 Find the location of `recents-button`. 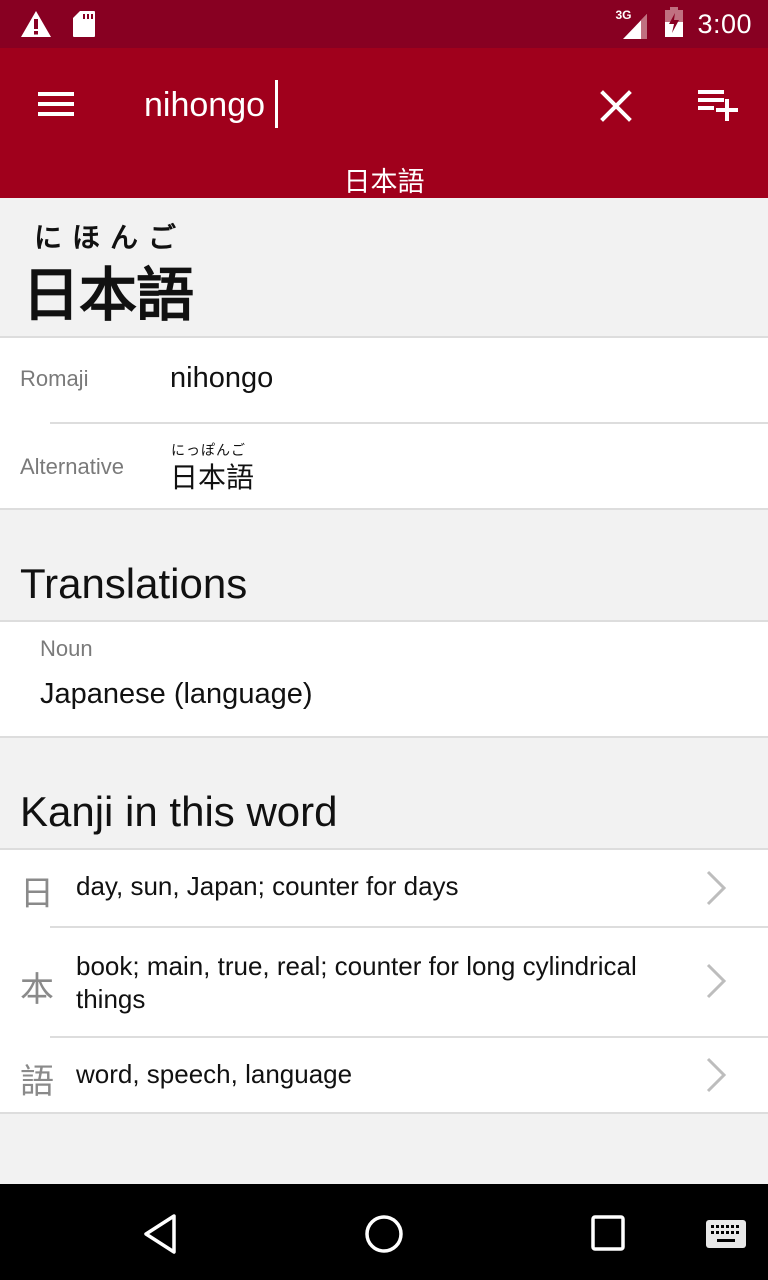

recents-button is located at coordinates (608, 1234).